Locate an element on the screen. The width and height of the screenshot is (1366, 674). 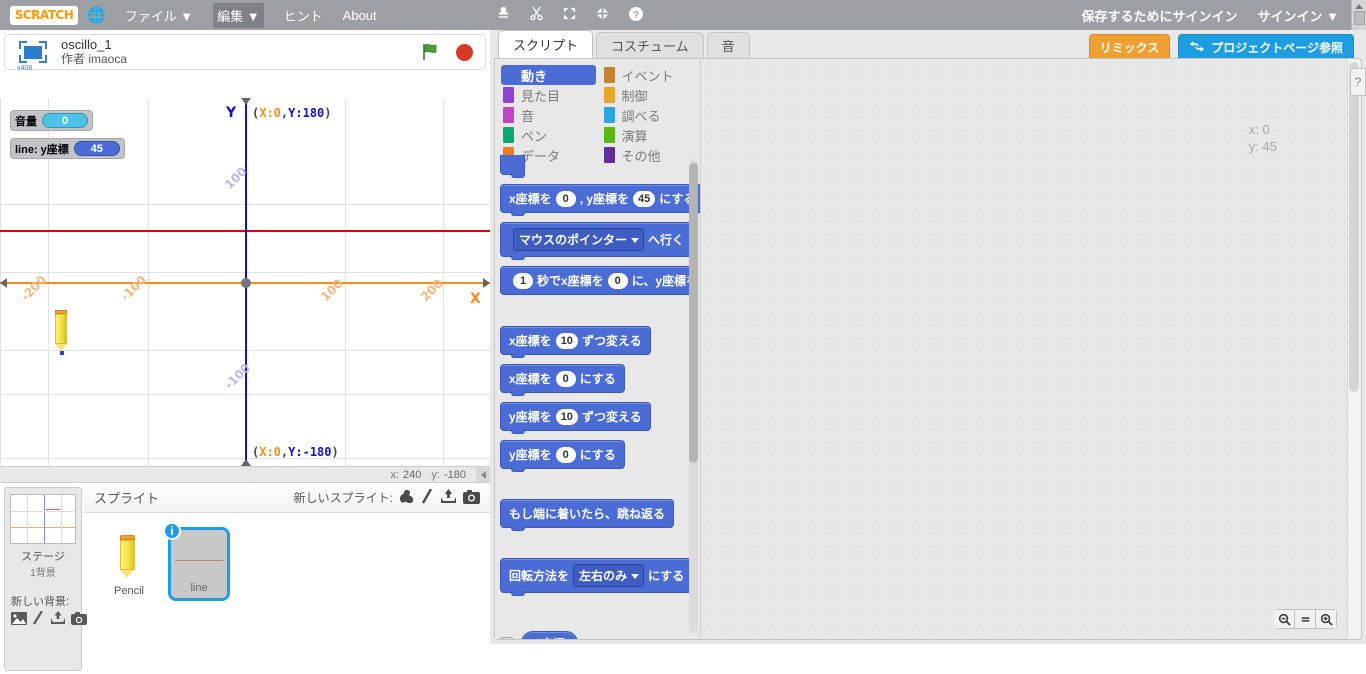
palette-scroll-thumb is located at coordinates (693, 313).